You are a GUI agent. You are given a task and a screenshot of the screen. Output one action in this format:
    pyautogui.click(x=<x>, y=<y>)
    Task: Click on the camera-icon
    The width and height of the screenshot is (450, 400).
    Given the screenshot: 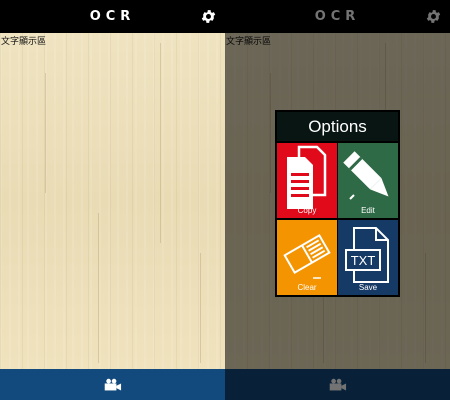 What is the action you would take?
    pyautogui.click(x=112, y=385)
    